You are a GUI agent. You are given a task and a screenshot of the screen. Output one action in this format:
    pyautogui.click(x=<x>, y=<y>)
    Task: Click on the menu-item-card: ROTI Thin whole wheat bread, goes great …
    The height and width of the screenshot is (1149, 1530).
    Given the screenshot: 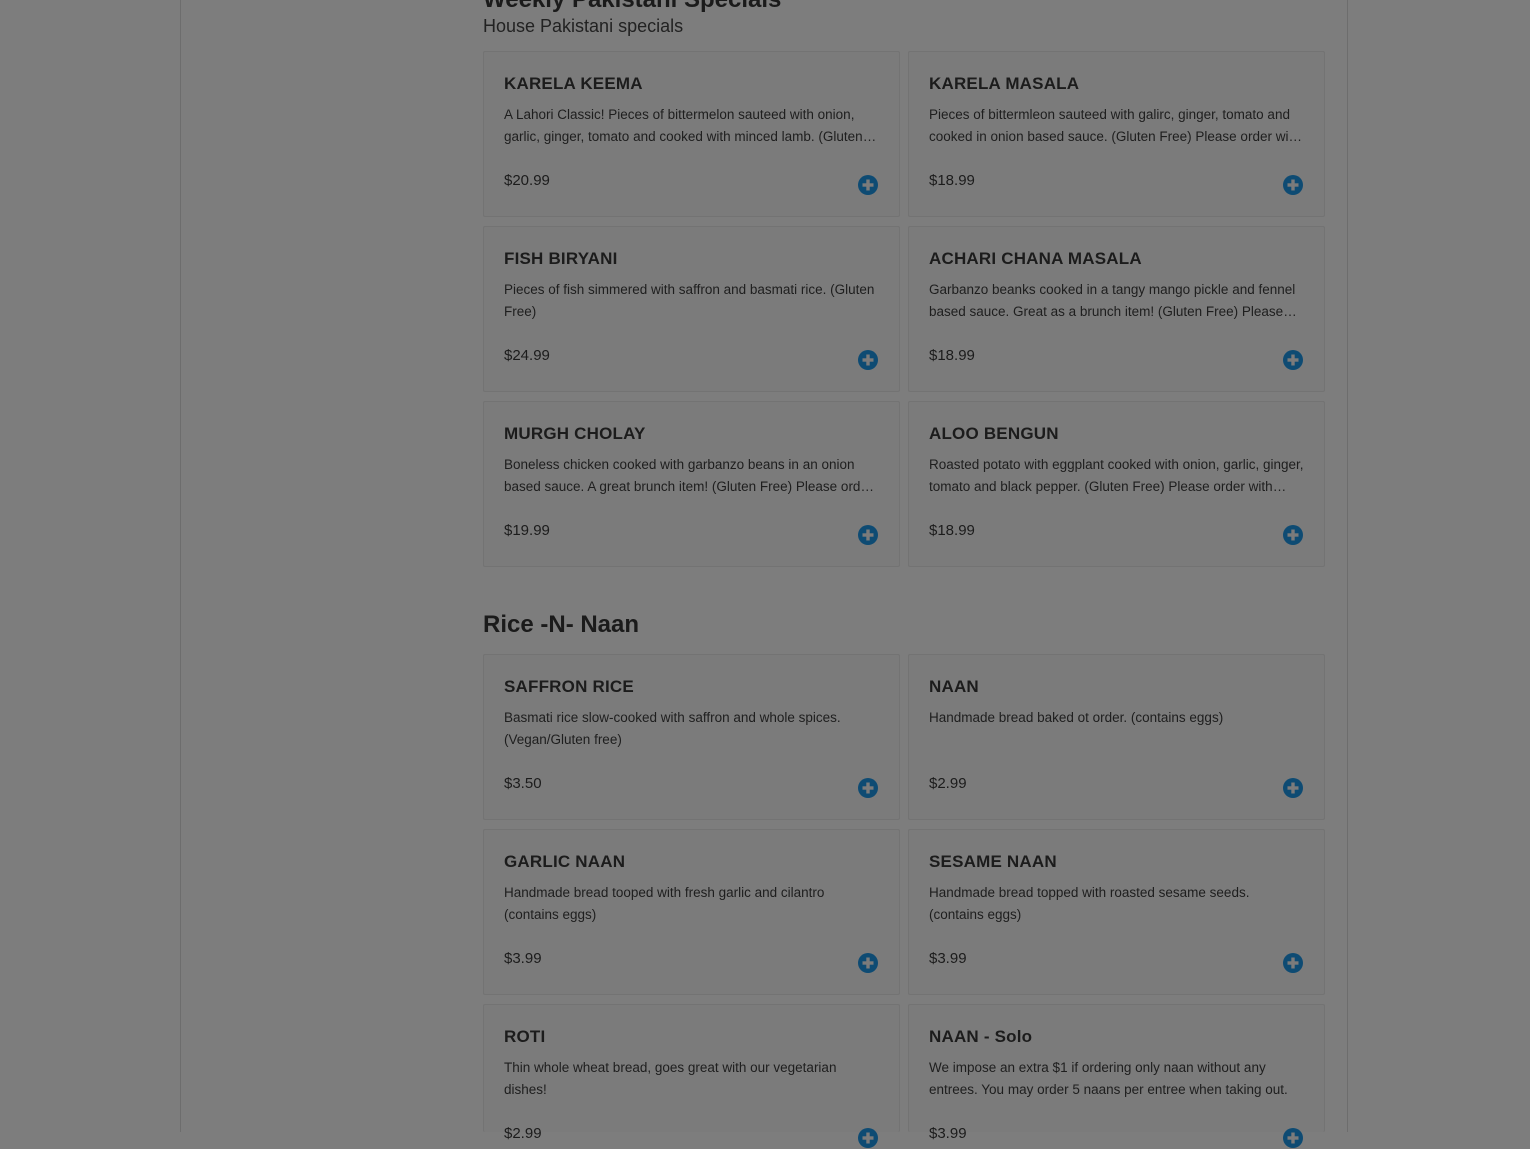 What is the action you would take?
    pyautogui.click(x=691, y=1076)
    